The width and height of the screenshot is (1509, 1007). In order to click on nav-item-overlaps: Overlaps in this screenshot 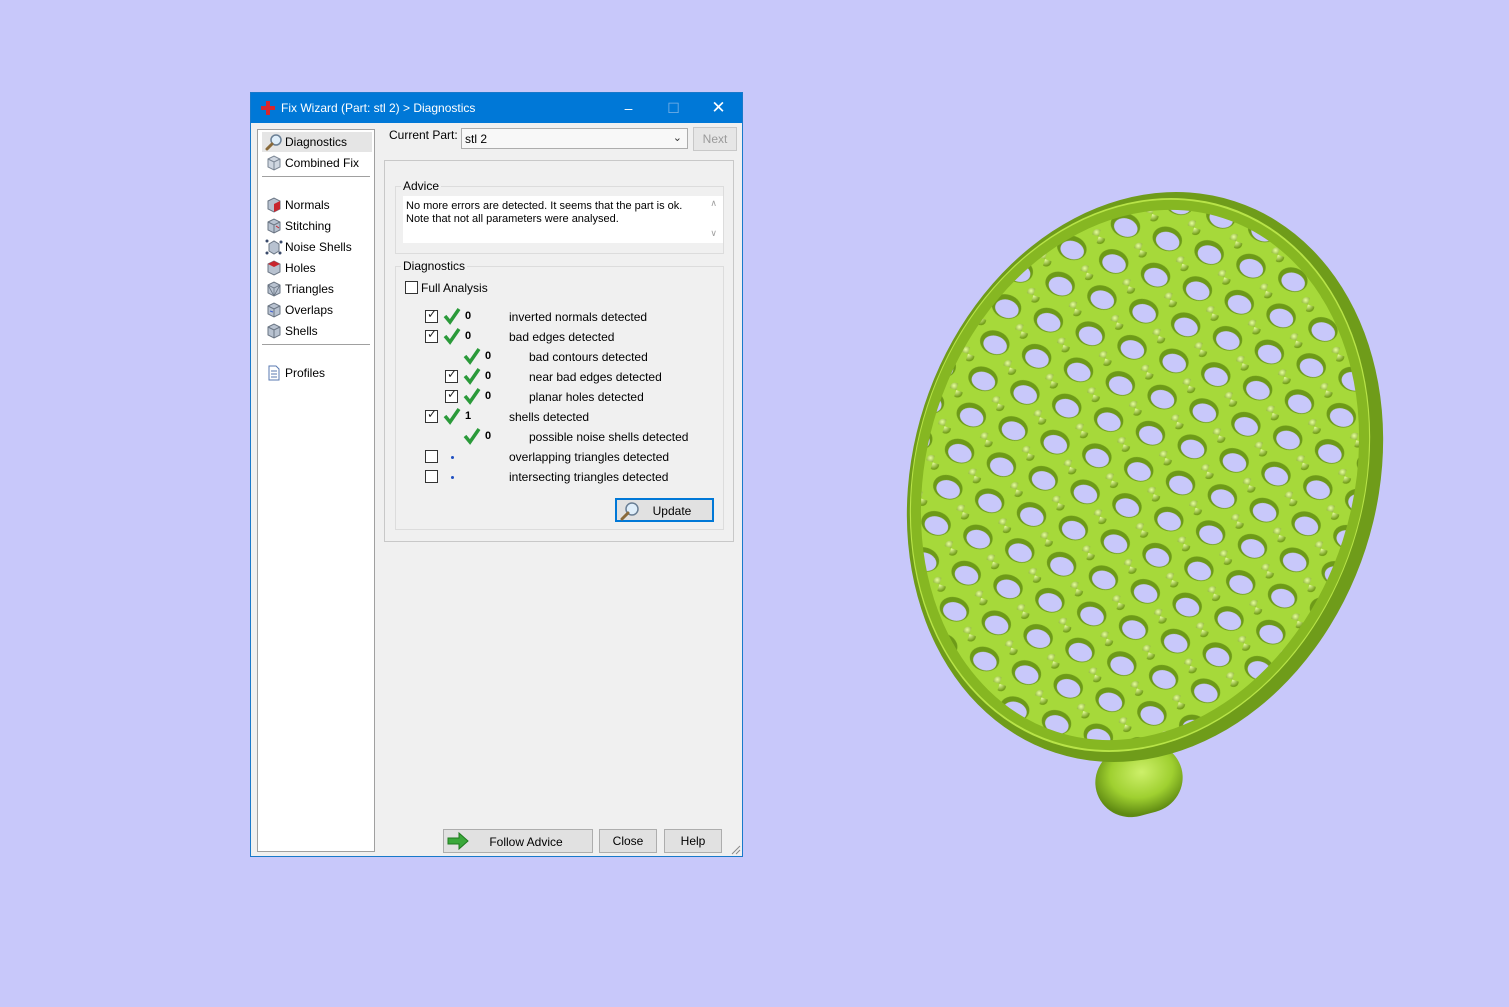, I will do `click(317, 310)`.